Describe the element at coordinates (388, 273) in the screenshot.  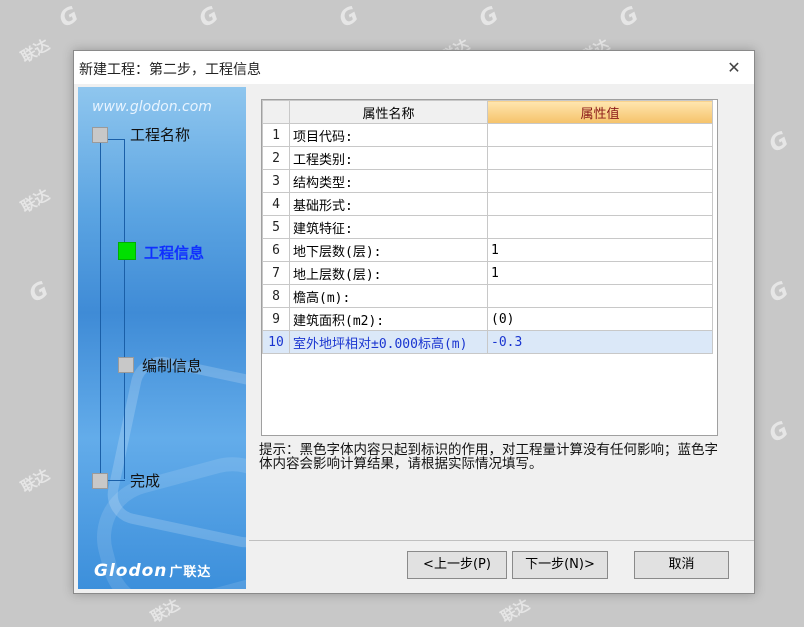
I see `property-name: 地上层数(层):` at that location.